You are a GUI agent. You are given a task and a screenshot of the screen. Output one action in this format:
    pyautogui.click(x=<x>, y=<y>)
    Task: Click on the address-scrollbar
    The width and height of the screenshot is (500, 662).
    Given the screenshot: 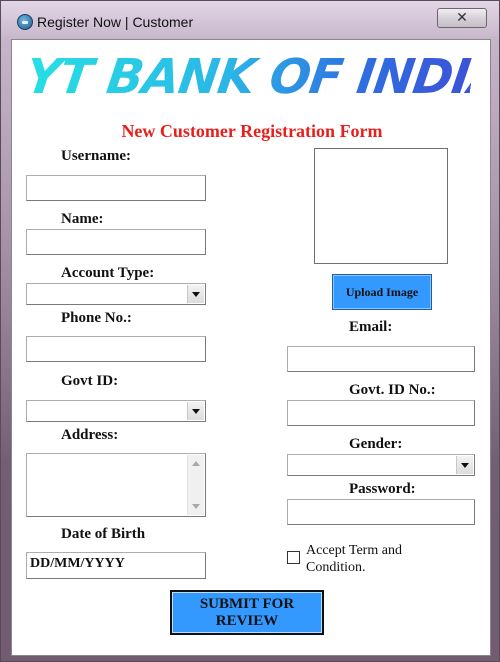 What is the action you would take?
    pyautogui.click(x=195, y=485)
    